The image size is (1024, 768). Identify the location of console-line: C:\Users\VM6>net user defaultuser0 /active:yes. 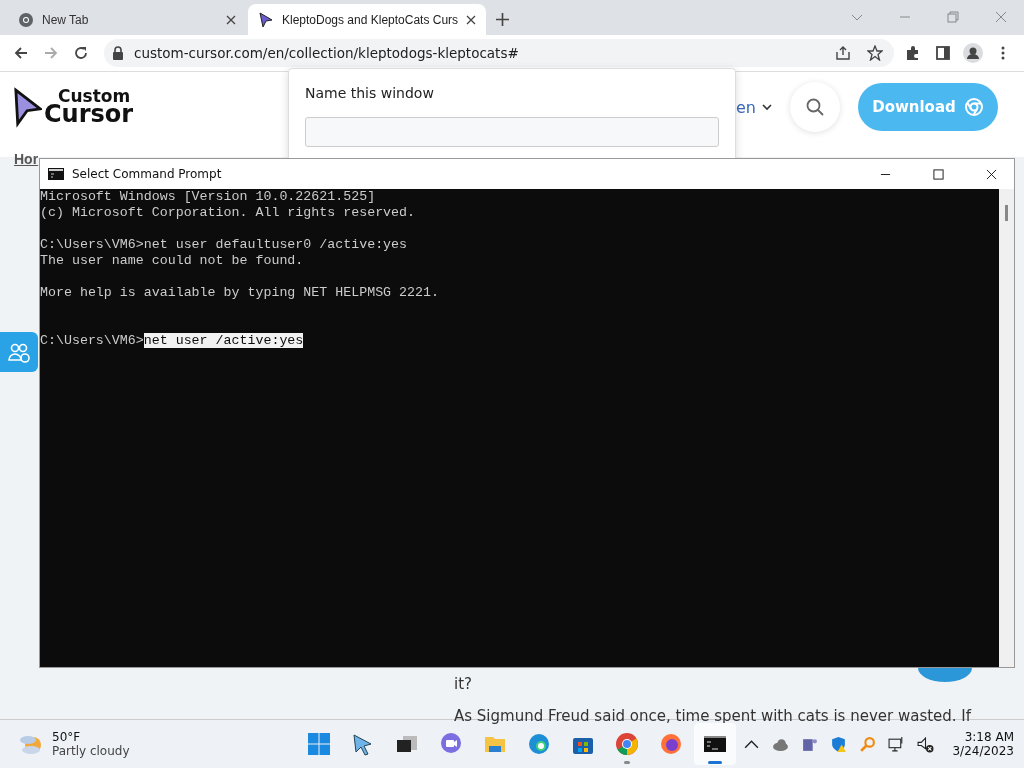
(224, 245).